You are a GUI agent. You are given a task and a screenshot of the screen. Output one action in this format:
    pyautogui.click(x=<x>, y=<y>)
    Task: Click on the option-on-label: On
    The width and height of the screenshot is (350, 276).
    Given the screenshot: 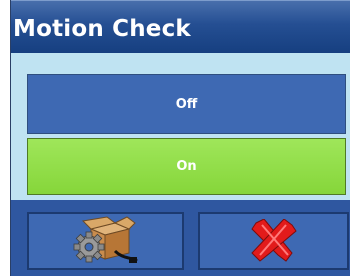 What is the action you would take?
    pyautogui.click(x=186, y=166)
    